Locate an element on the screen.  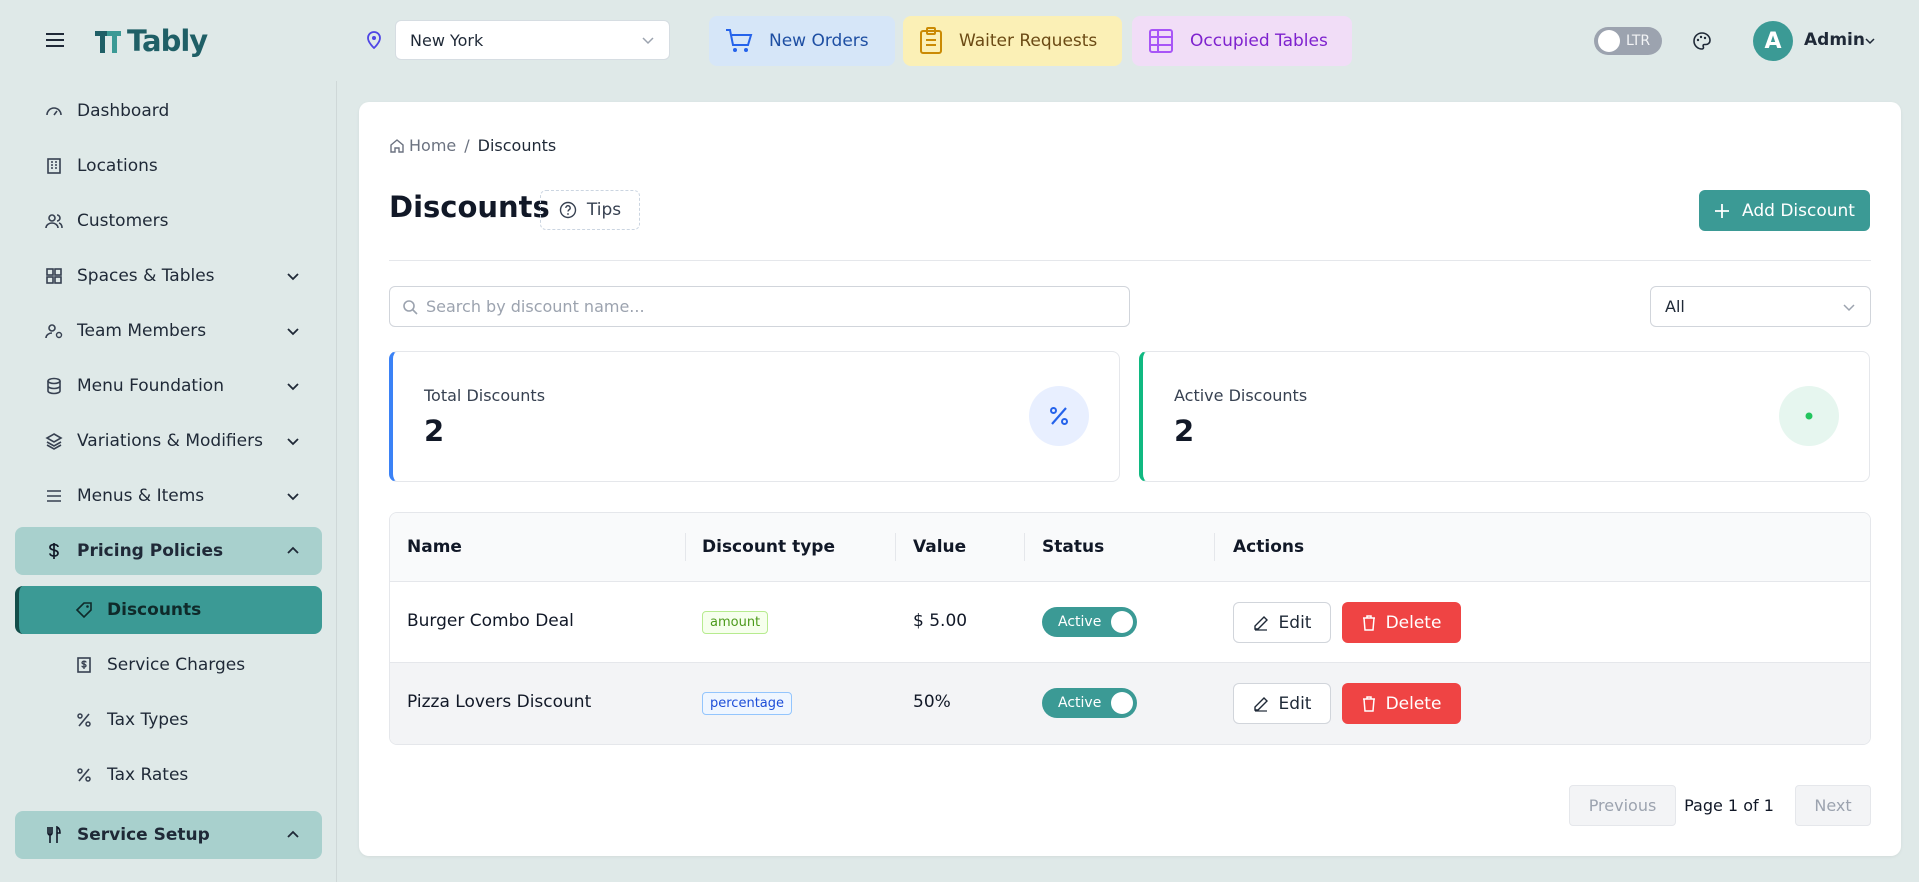
sidebar-item-label: Spaces & Tables is located at coordinates (146, 276).